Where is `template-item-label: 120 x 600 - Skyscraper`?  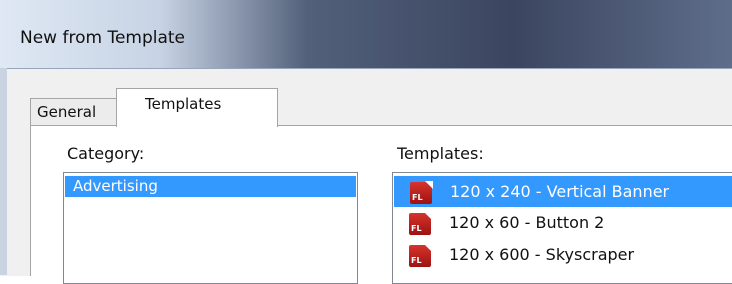
template-item-label: 120 x 600 - Skyscraper is located at coordinates (542, 254).